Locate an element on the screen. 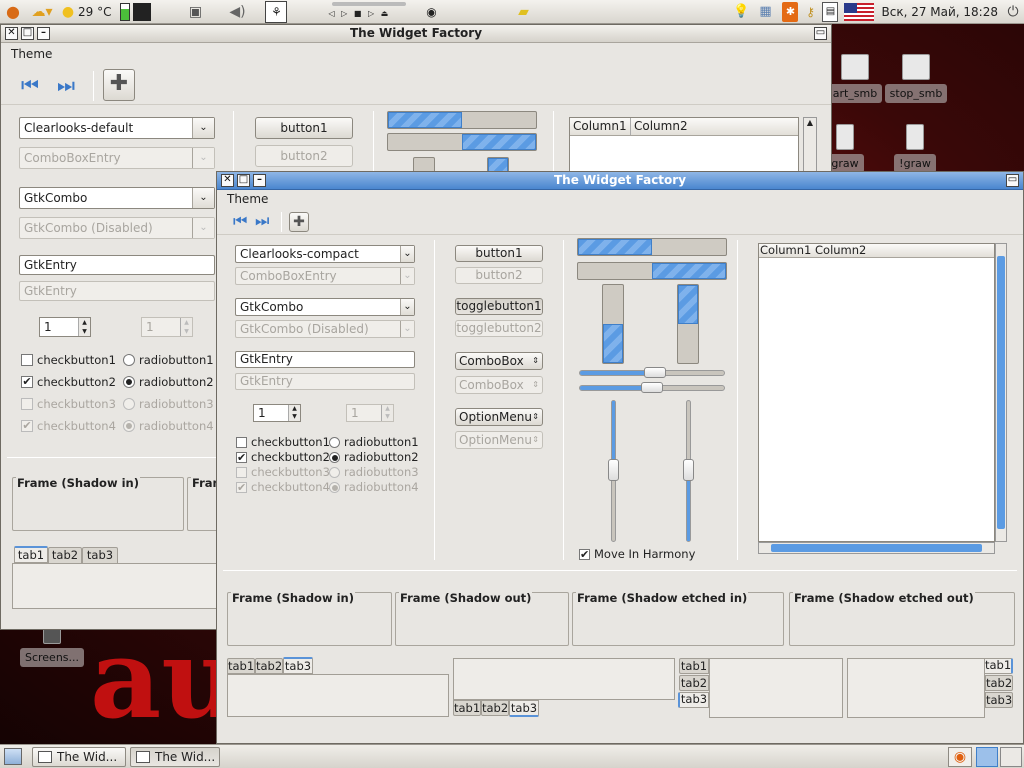 This screenshot has height=768, width=1024. shade-icon: ▭ is located at coordinates (820, 33).